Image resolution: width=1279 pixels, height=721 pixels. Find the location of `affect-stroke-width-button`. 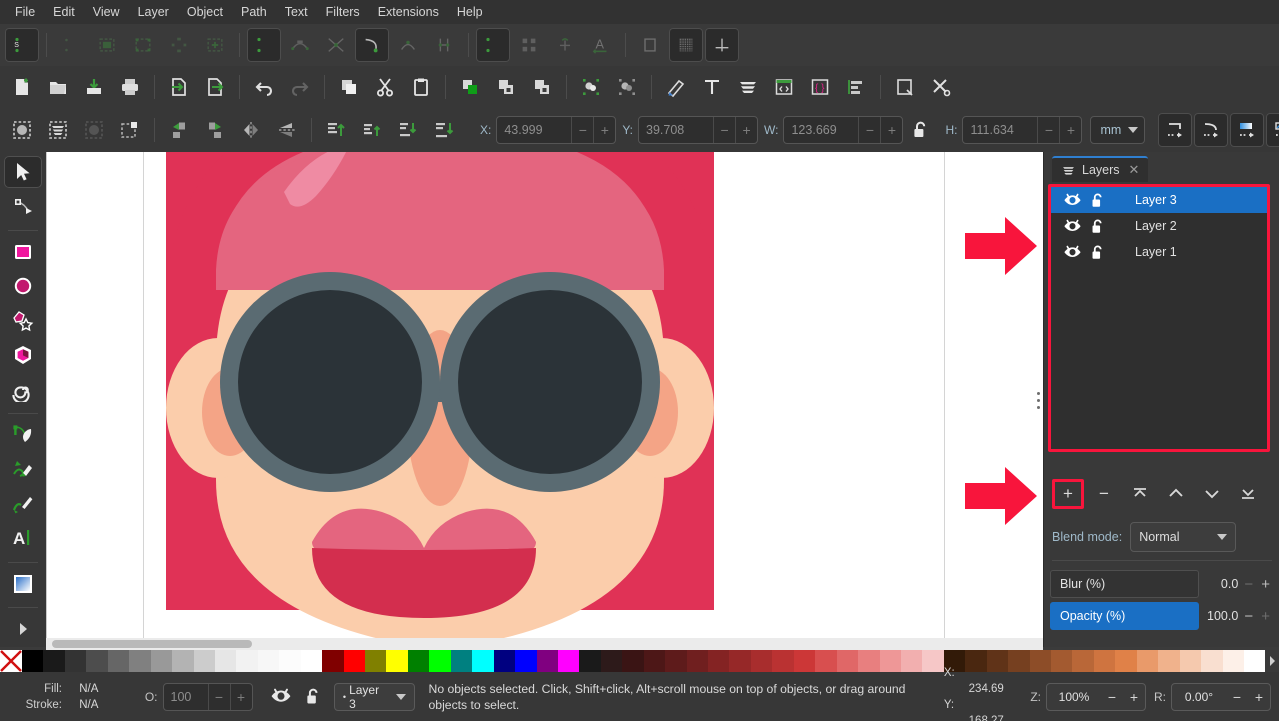

affect-stroke-width-button is located at coordinates (1175, 130).